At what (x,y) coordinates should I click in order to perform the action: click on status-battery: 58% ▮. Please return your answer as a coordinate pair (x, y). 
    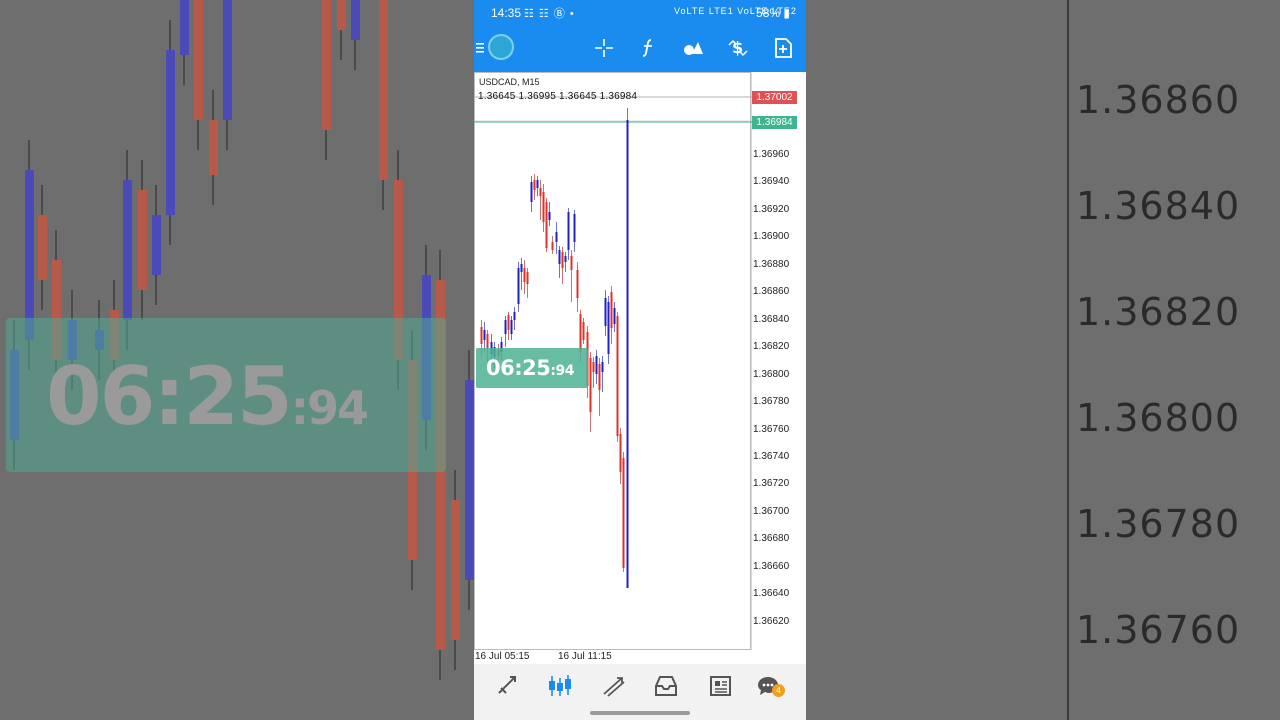
    Looking at the image, I should click on (773, 13).